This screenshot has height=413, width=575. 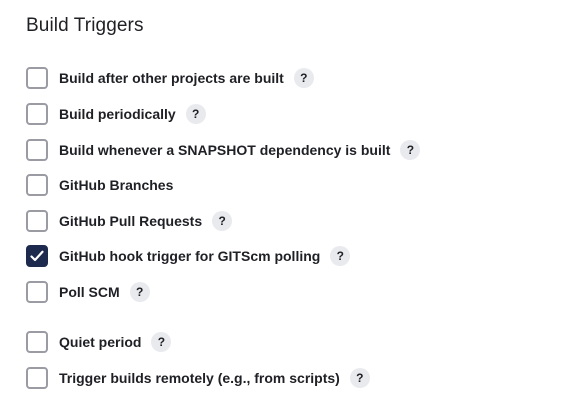 What do you see at coordinates (116, 185) in the screenshot?
I see `trigger-label: GitHub Branches` at bounding box center [116, 185].